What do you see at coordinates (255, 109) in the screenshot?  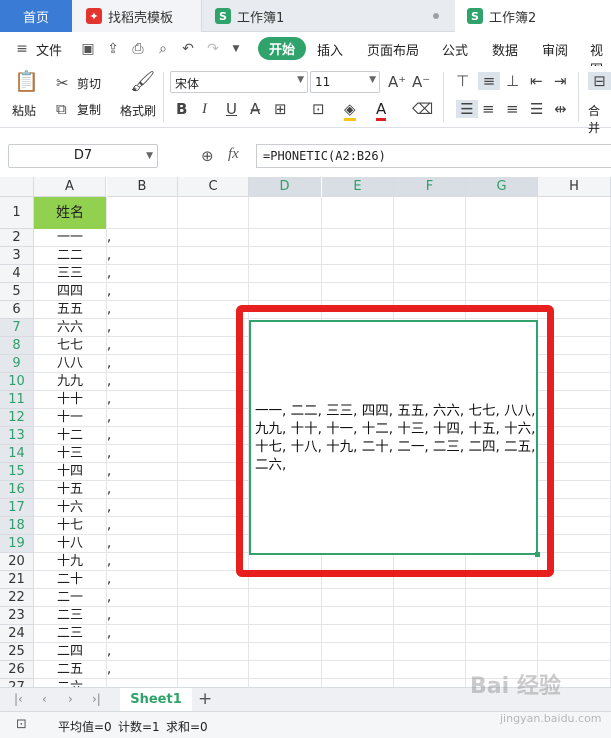 I see `strikethrough-icon: A̶` at bounding box center [255, 109].